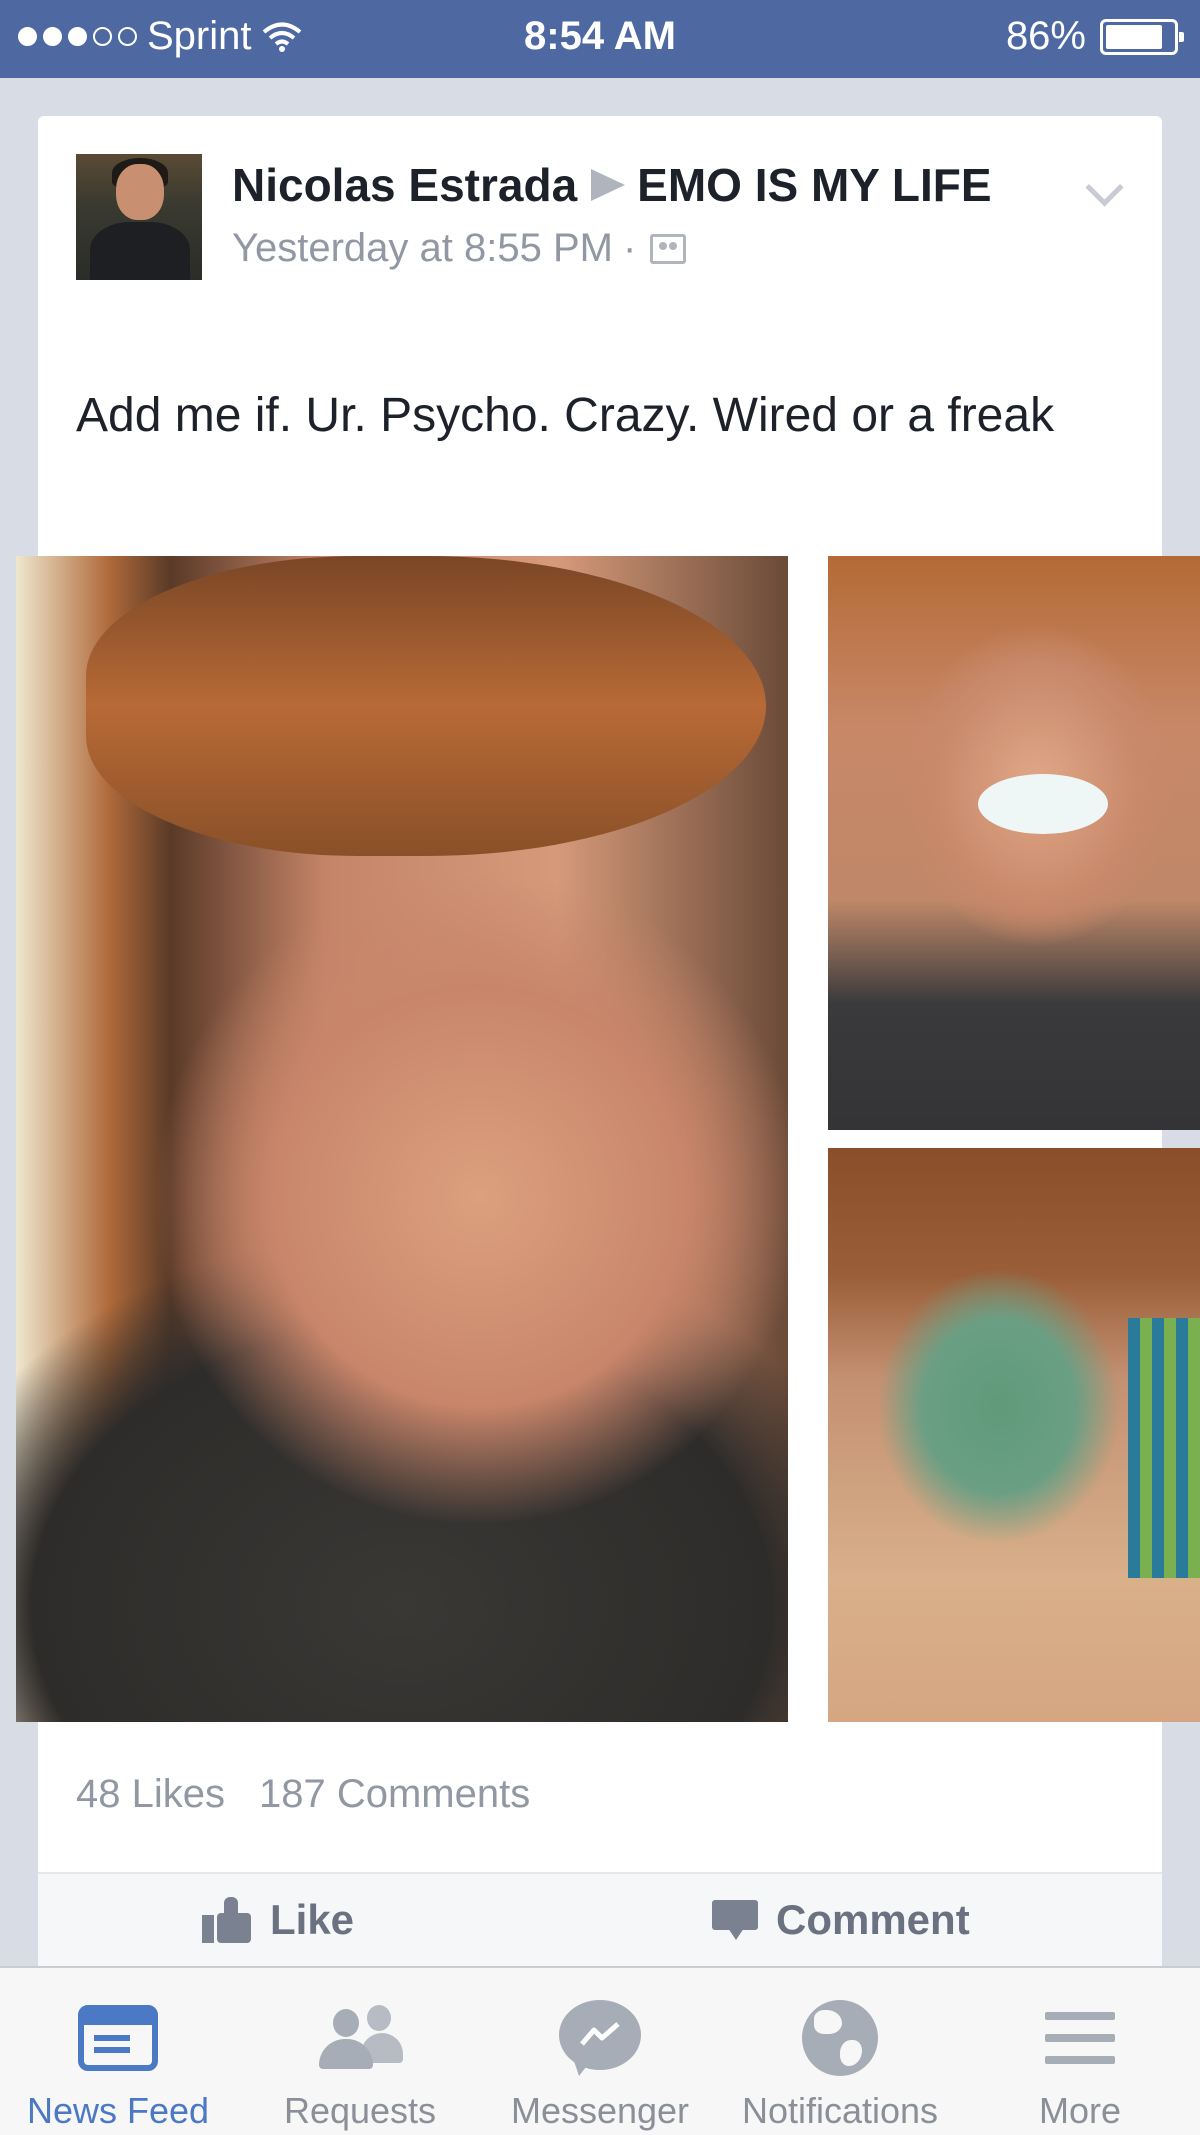 The height and width of the screenshot is (2135, 1200). Describe the element at coordinates (873, 1919) in the screenshot. I see `comment-label: Comment` at that location.